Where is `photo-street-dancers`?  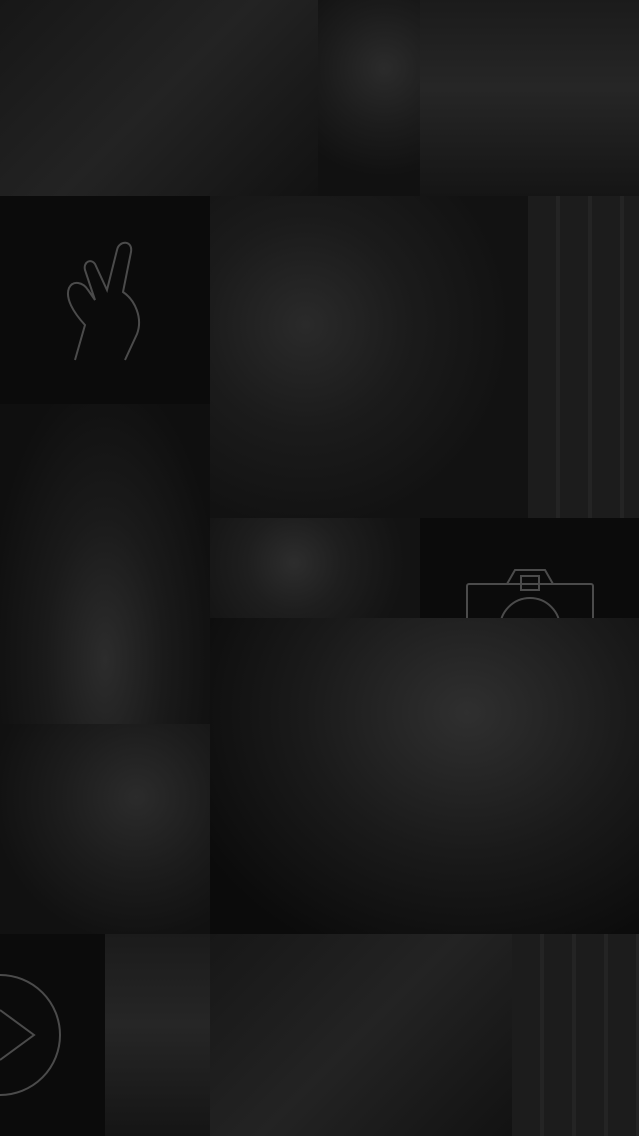 photo-street-dancers is located at coordinates (361, 1035).